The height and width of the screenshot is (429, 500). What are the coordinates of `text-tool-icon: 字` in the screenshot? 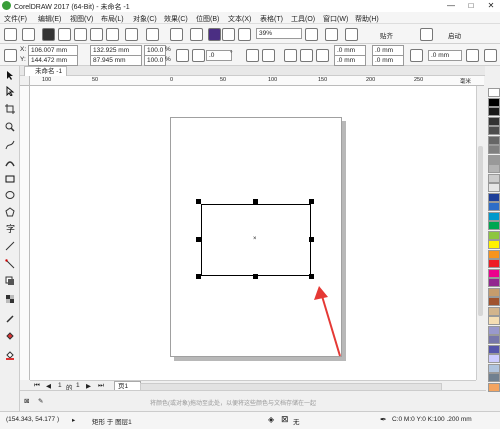 It's located at (10, 228).